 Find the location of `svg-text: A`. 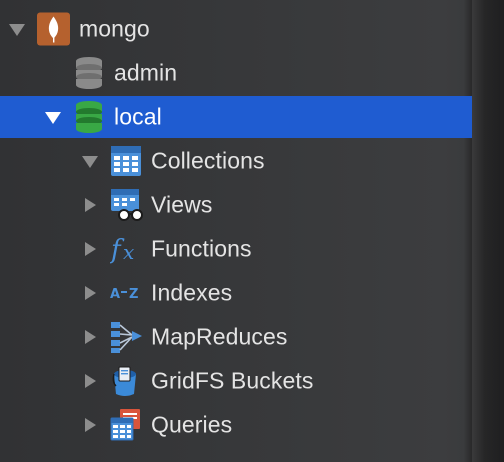

svg-text: A is located at coordinates (115, 294).